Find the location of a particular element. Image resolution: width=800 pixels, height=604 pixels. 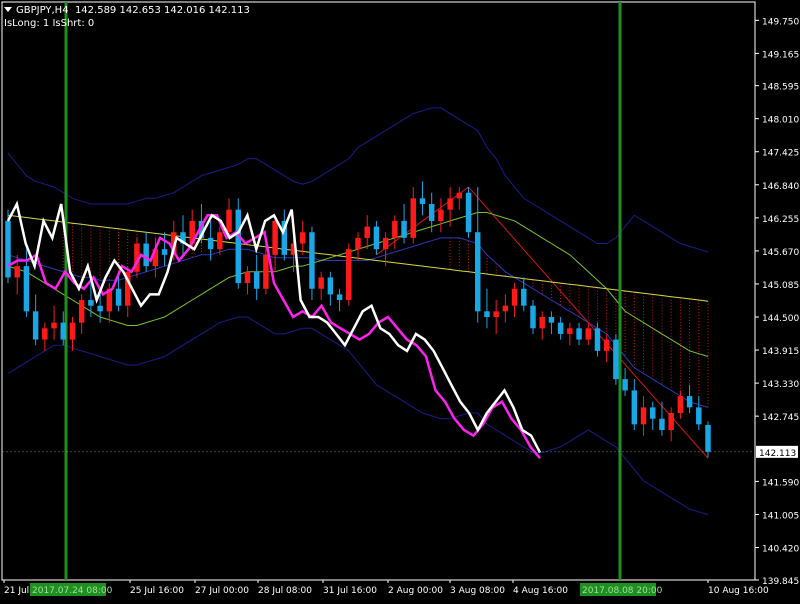

y-tick-label: 146.840 is located at coordinates (780, 187).